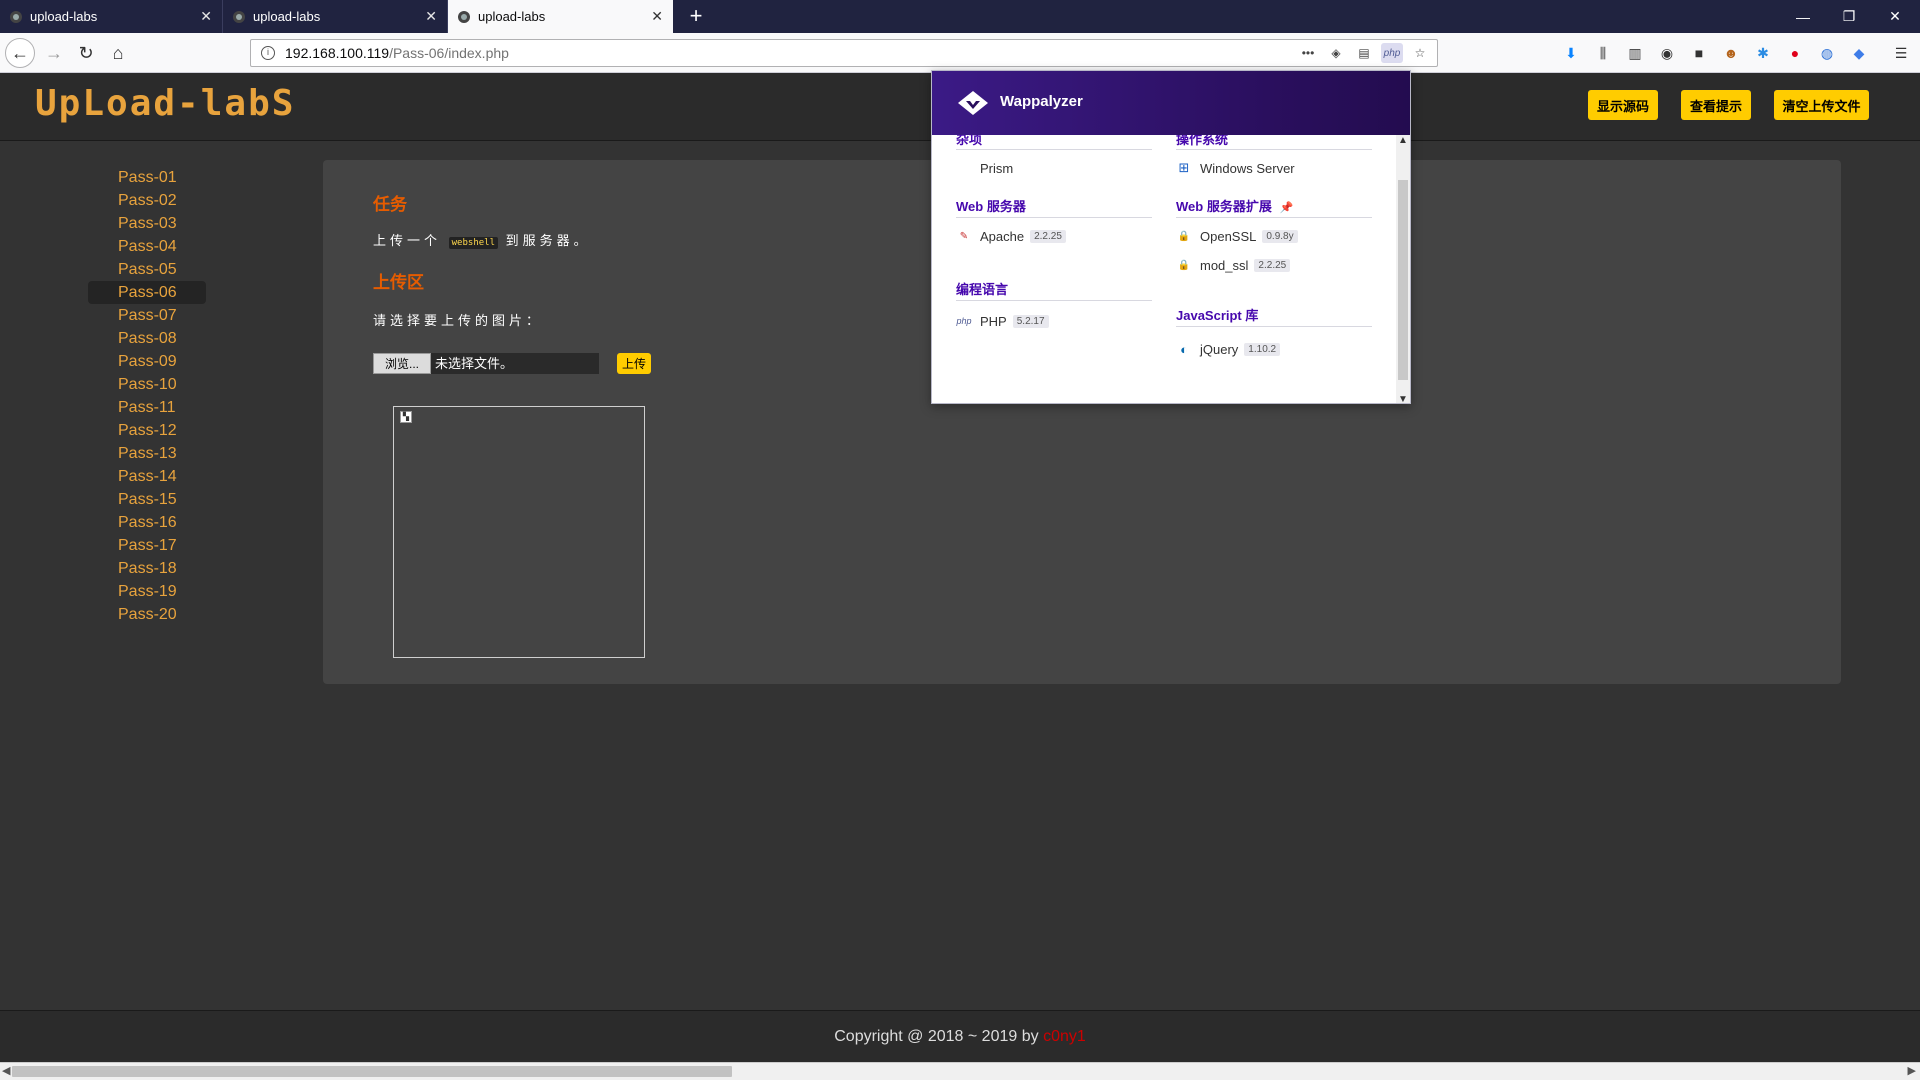 Image resolution: width=1920 pixels, height=1080 pixels. What do you see at coordinates (147, 545) in the screenshot?
I see `sidebar-item-pass-17: Pass-17` at bounding box center [147, 545].